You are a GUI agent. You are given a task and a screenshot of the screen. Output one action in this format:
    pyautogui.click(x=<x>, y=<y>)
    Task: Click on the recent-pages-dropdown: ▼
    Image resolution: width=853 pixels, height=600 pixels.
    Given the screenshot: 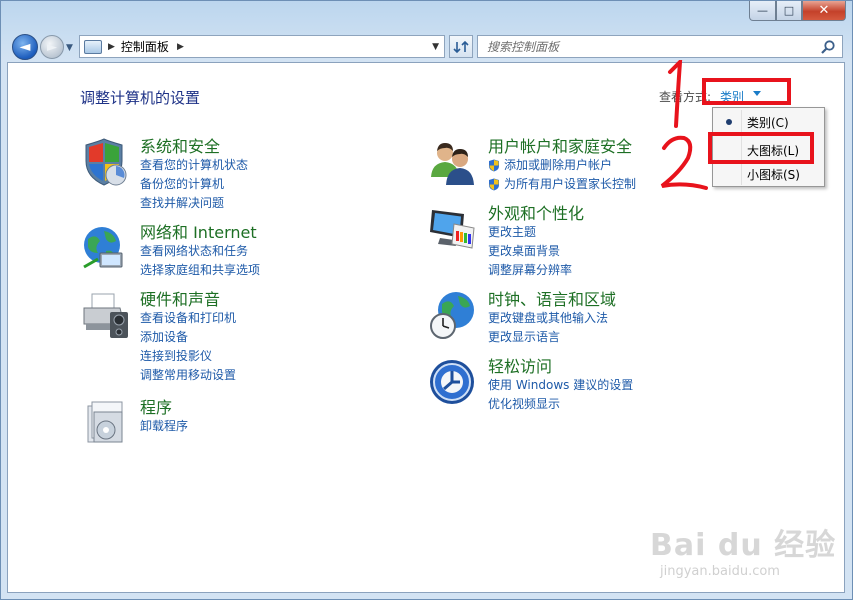 What is the action you would take?
    pyautogui.click(x=69, y=48)
    